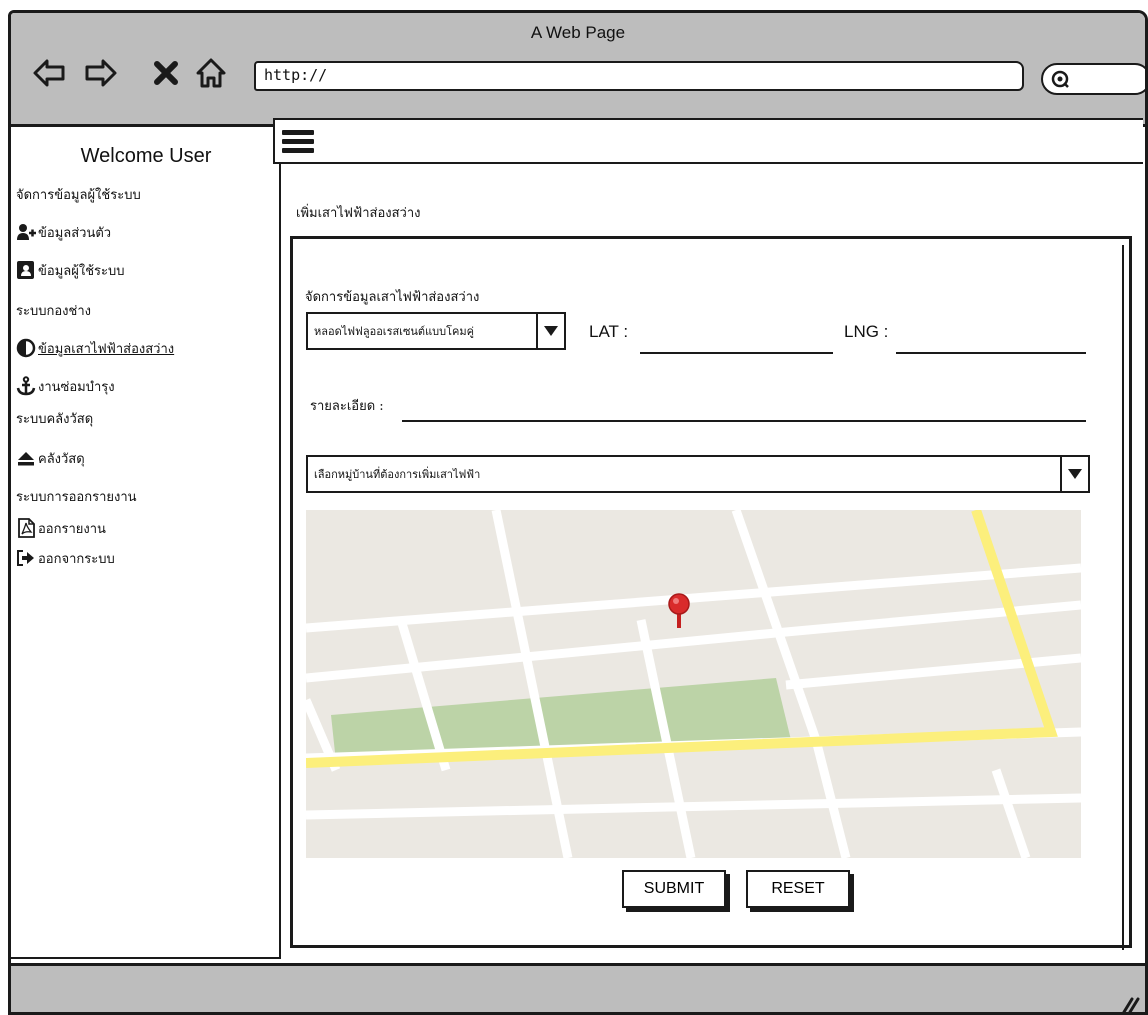  Describe the element at coordinates (81, 271) in the screenshot. I see `sidebar-item-label: ข้อมูลผู้ใช้ระบบ` at that location.